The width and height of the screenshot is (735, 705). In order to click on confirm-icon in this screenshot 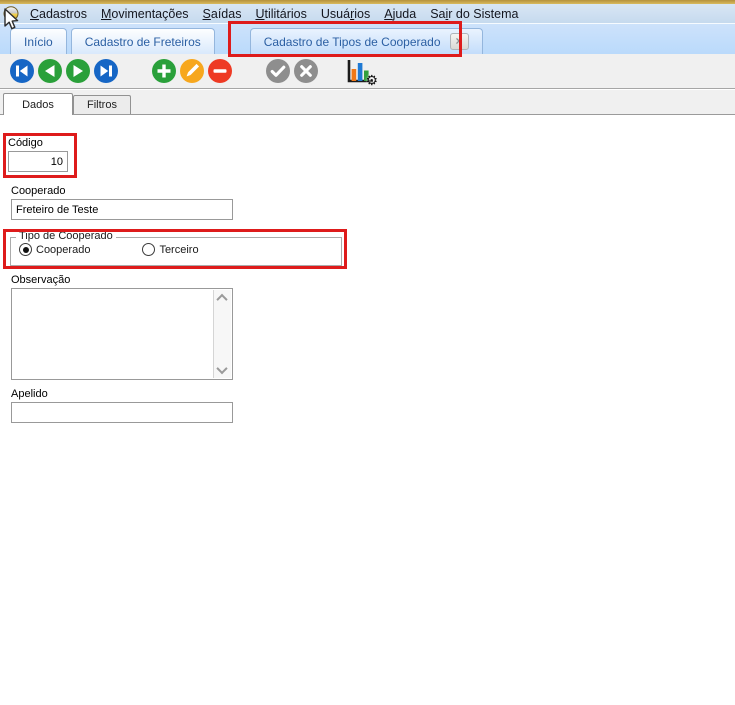, I will do `click(278, 71)`.